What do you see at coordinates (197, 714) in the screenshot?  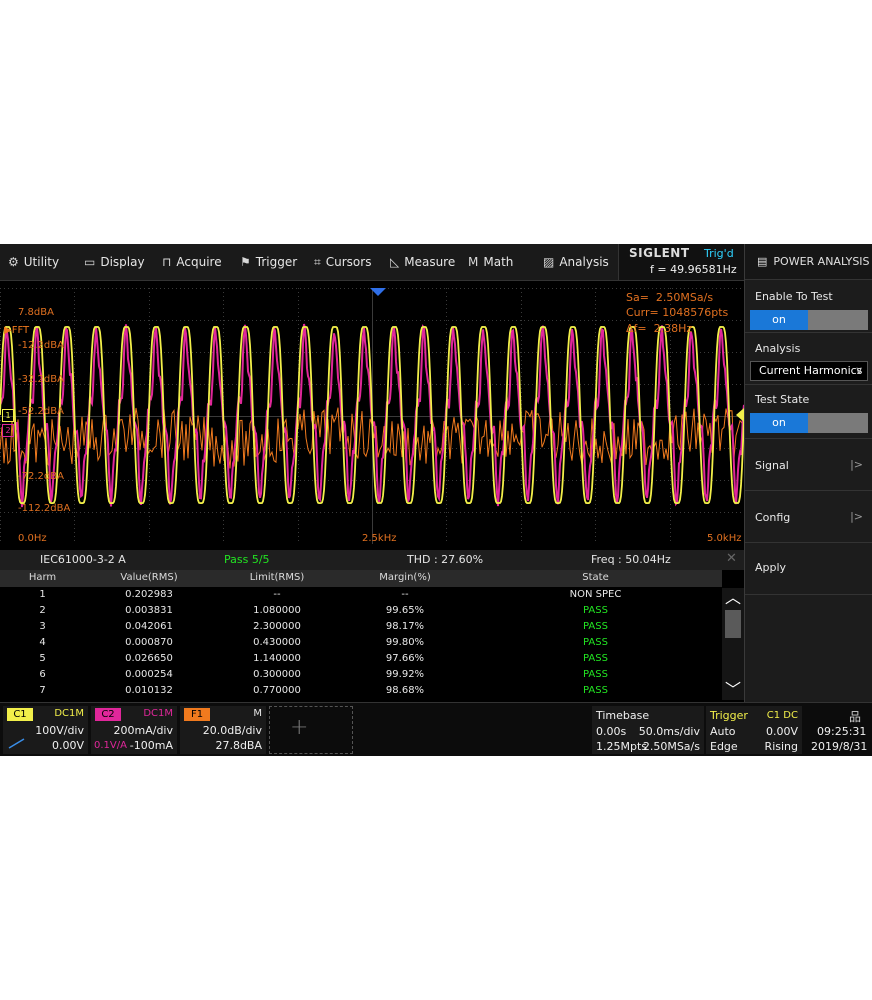 I see `function-1-tag: F1` at bounding box center [197, 714].